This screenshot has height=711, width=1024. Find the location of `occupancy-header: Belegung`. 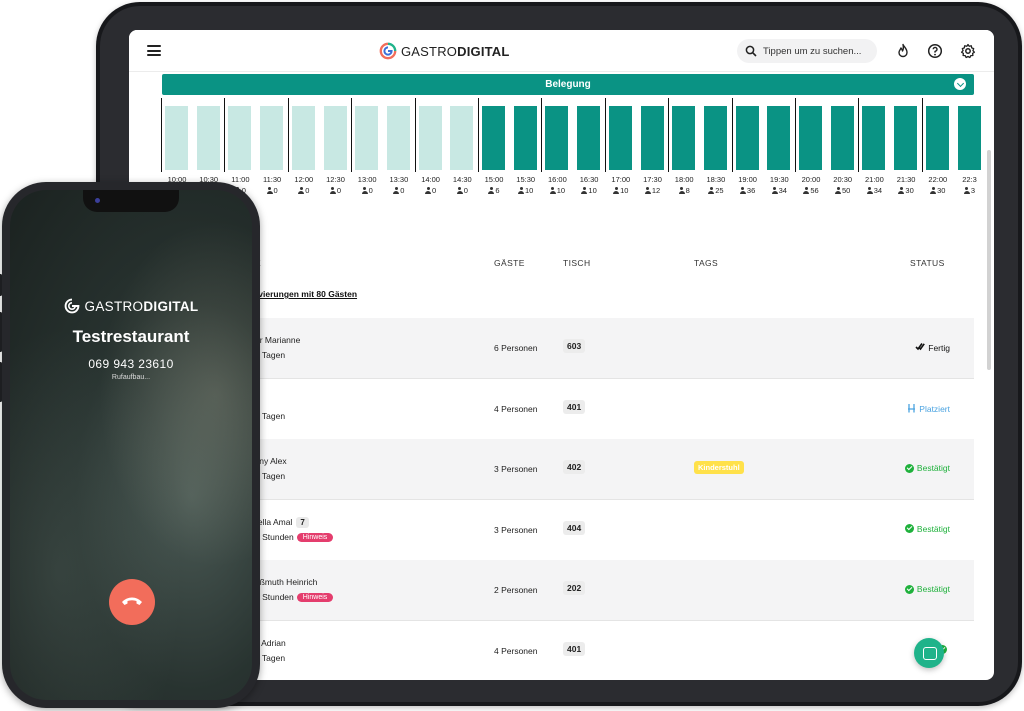

occupancy-header: Belegung is located at coordinates (568, 84).